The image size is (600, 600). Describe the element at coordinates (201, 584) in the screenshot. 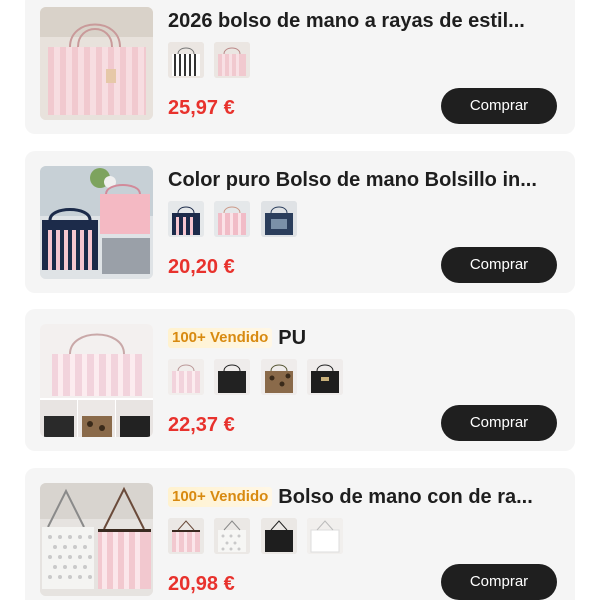

I see `product-price: 20,98 €` at that location.